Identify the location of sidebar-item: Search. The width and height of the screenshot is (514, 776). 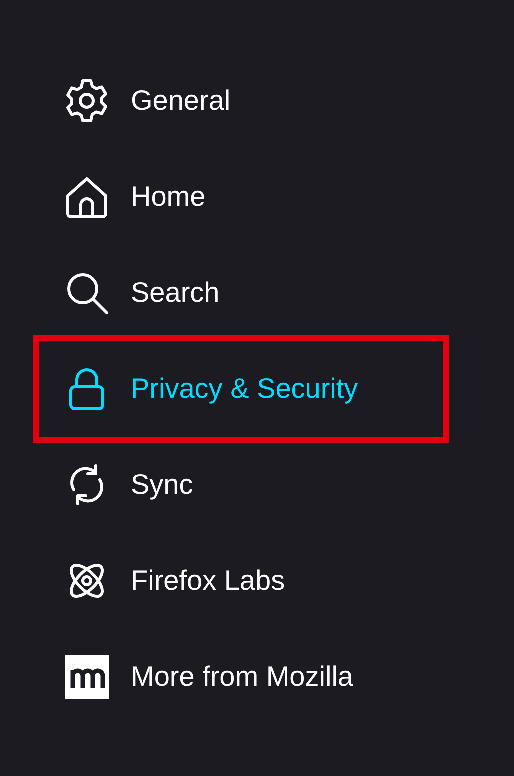
(241, 293).